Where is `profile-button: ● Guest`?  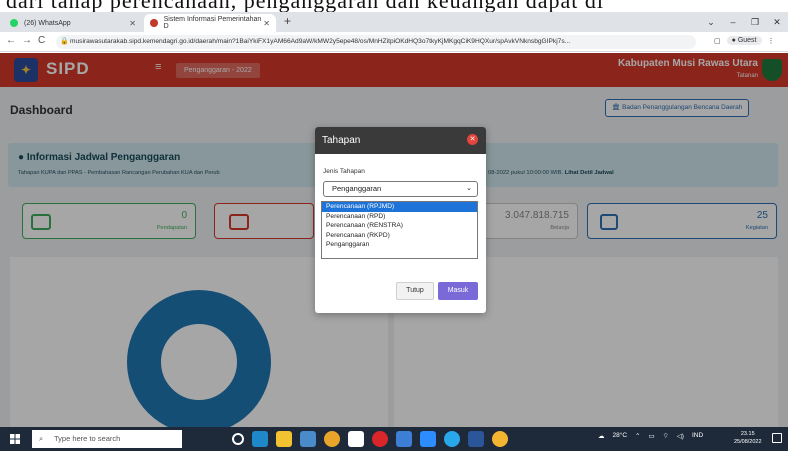 profile-button: ● Guest is located at coordinates (744, 40).